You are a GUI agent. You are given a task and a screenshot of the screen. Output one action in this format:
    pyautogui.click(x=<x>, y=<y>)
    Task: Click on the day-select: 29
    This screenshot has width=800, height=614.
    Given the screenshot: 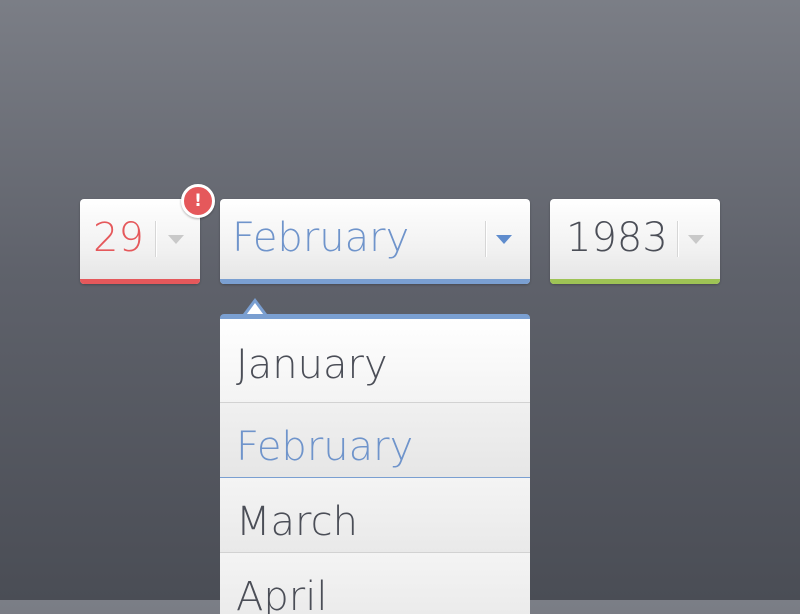 What is the action you would take?
    pyautogui.click(x=140, y=241)
    